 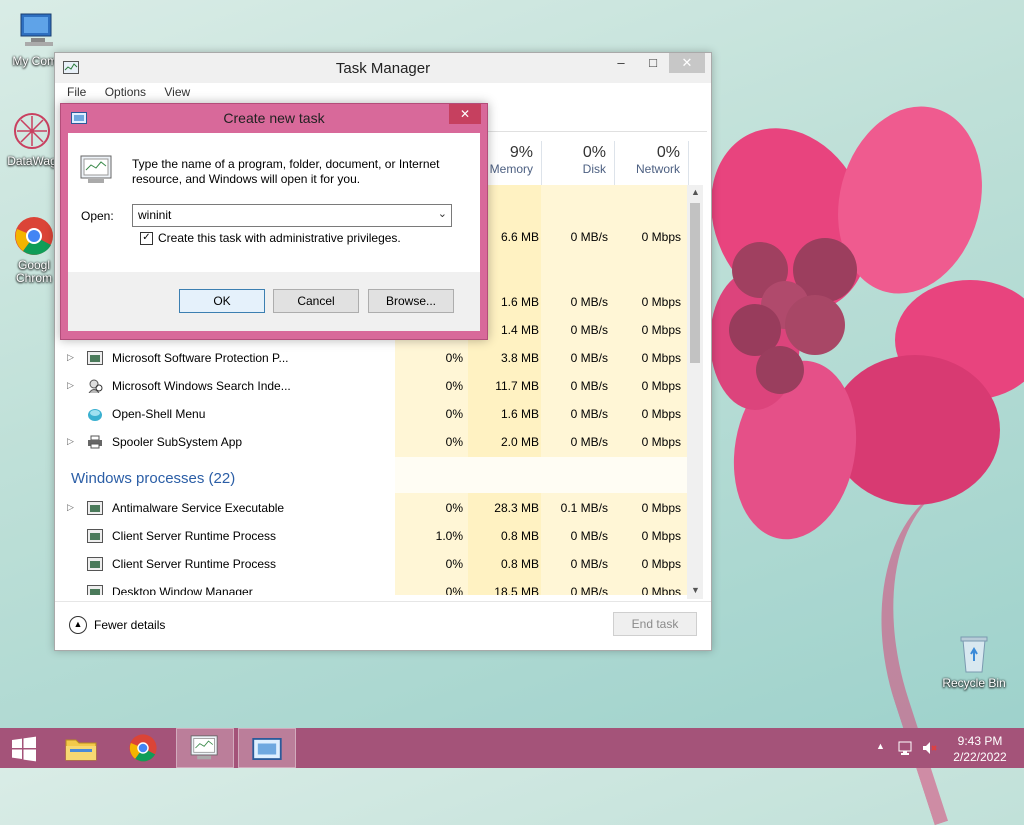 I want to click on section-band, so click(x=541, y=475).